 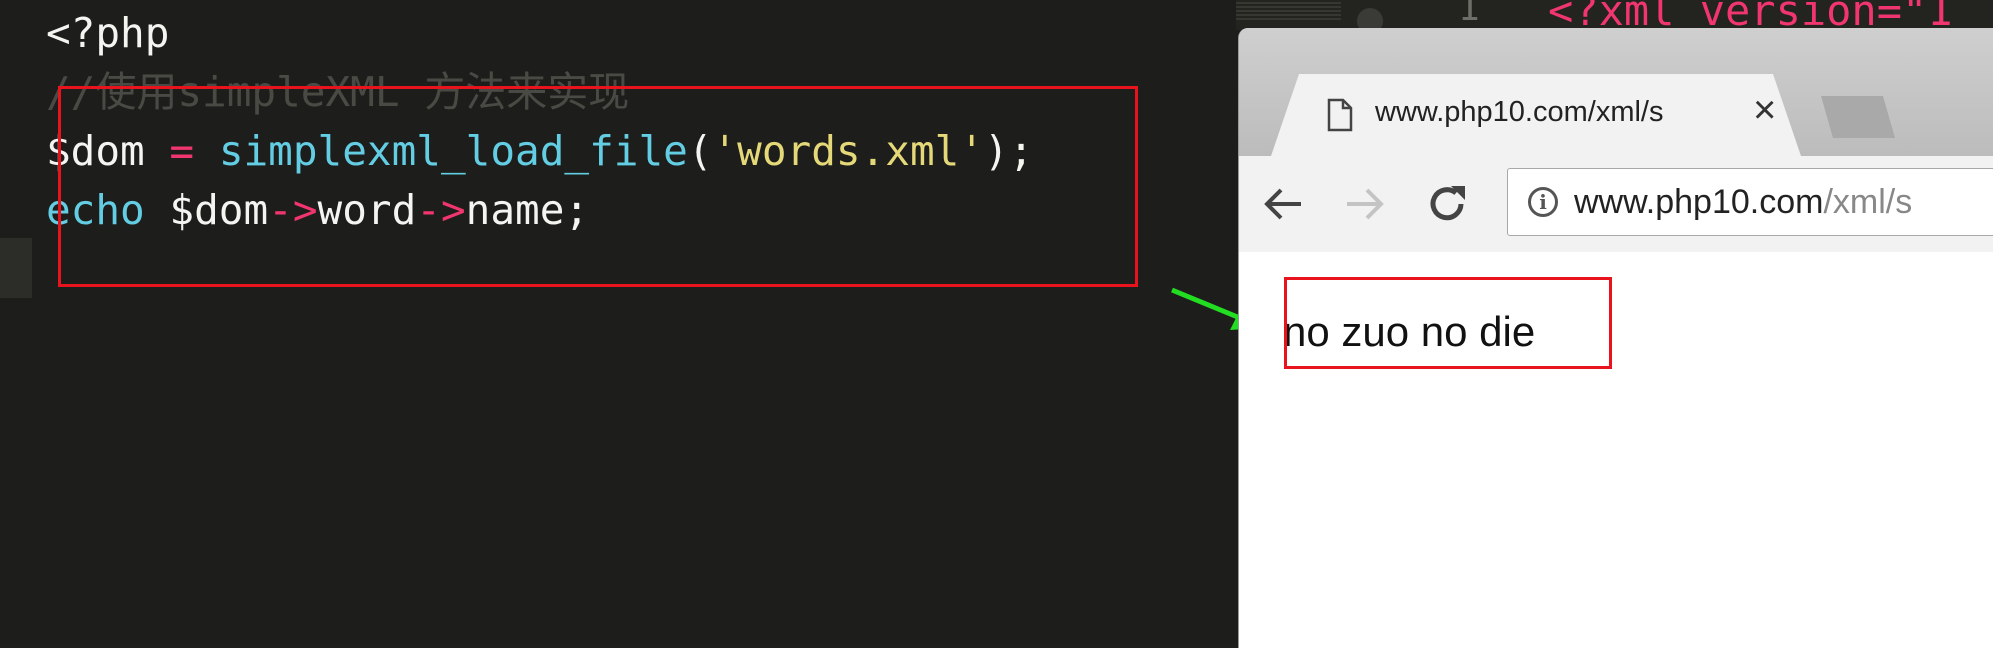 I want to click on browser-toolbar: i www.php10.com/xml/s, so click(x=1616, y=204).